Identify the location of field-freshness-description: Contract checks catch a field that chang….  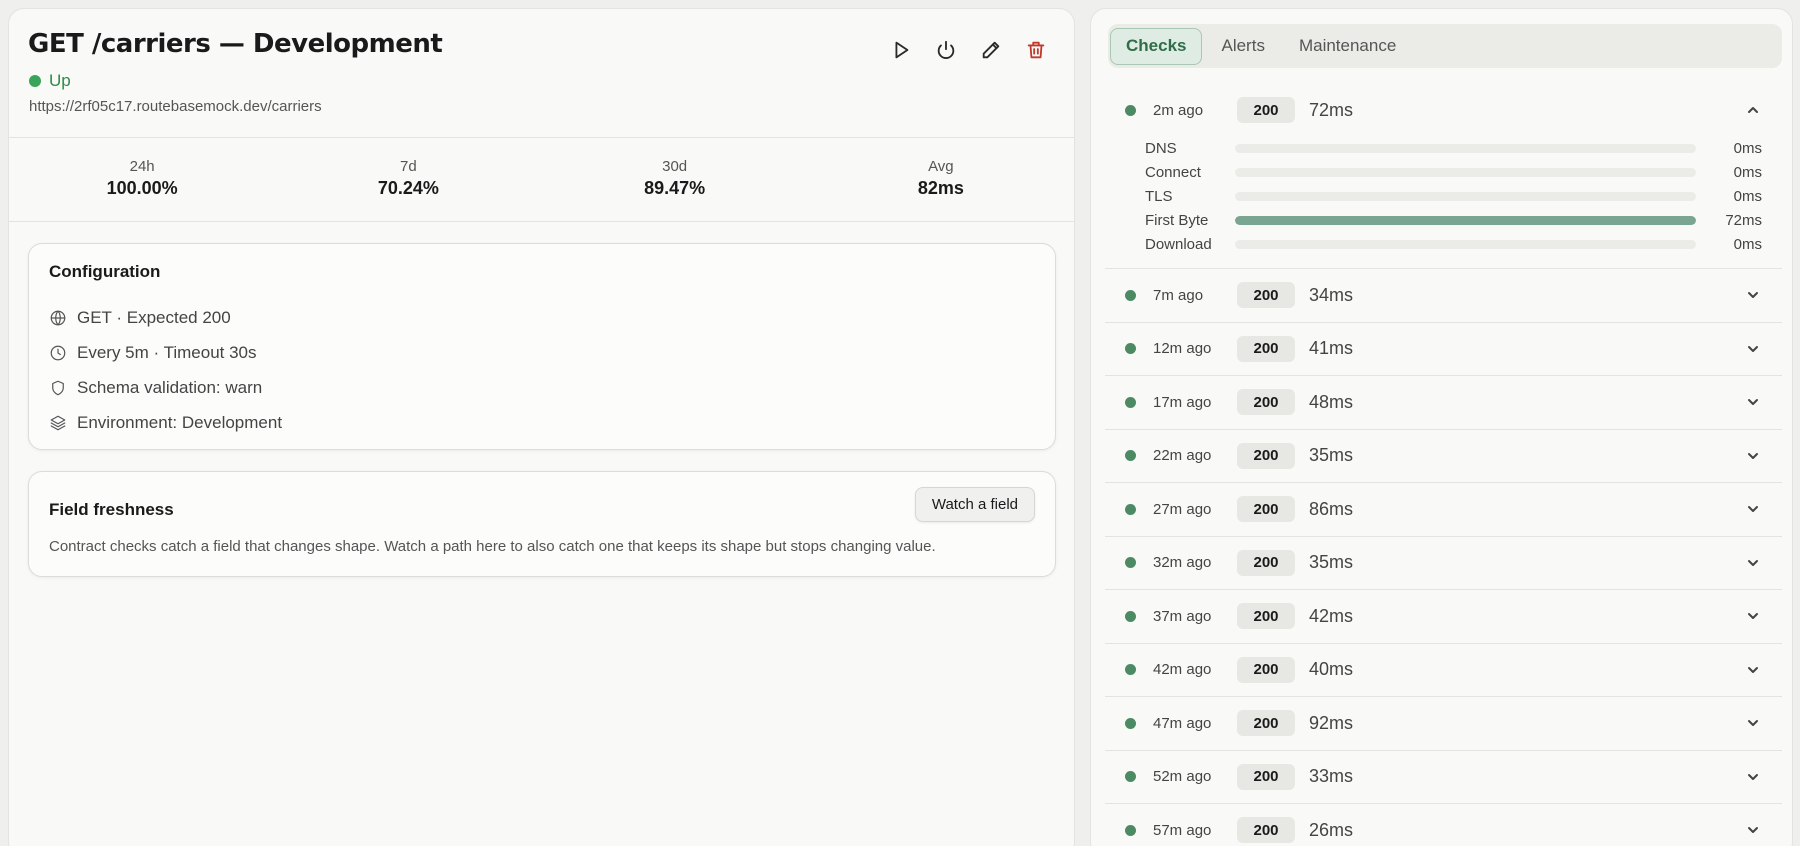
(492, 546).